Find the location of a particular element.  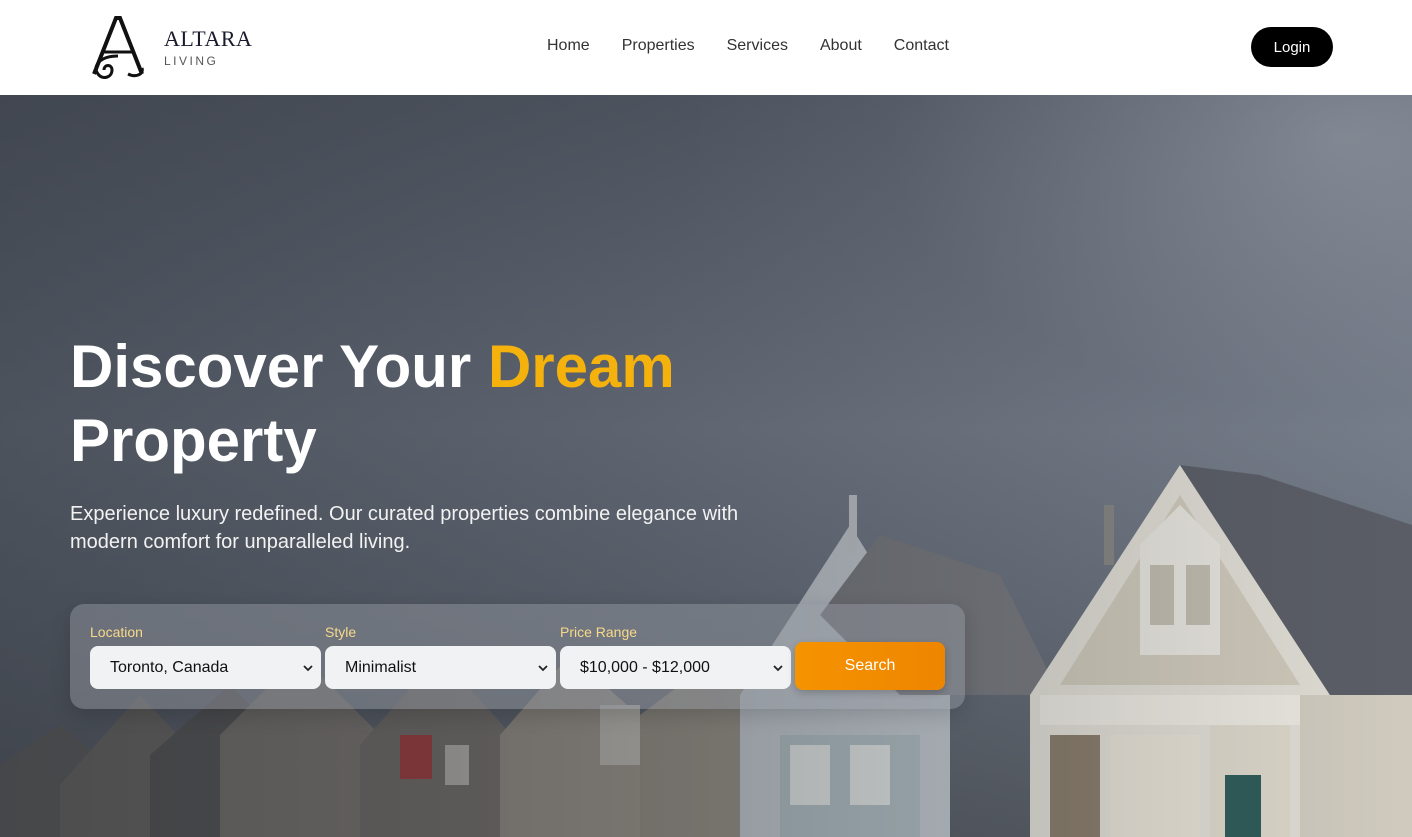

hero-title-part2: Property is located at coordinates (193, 440).